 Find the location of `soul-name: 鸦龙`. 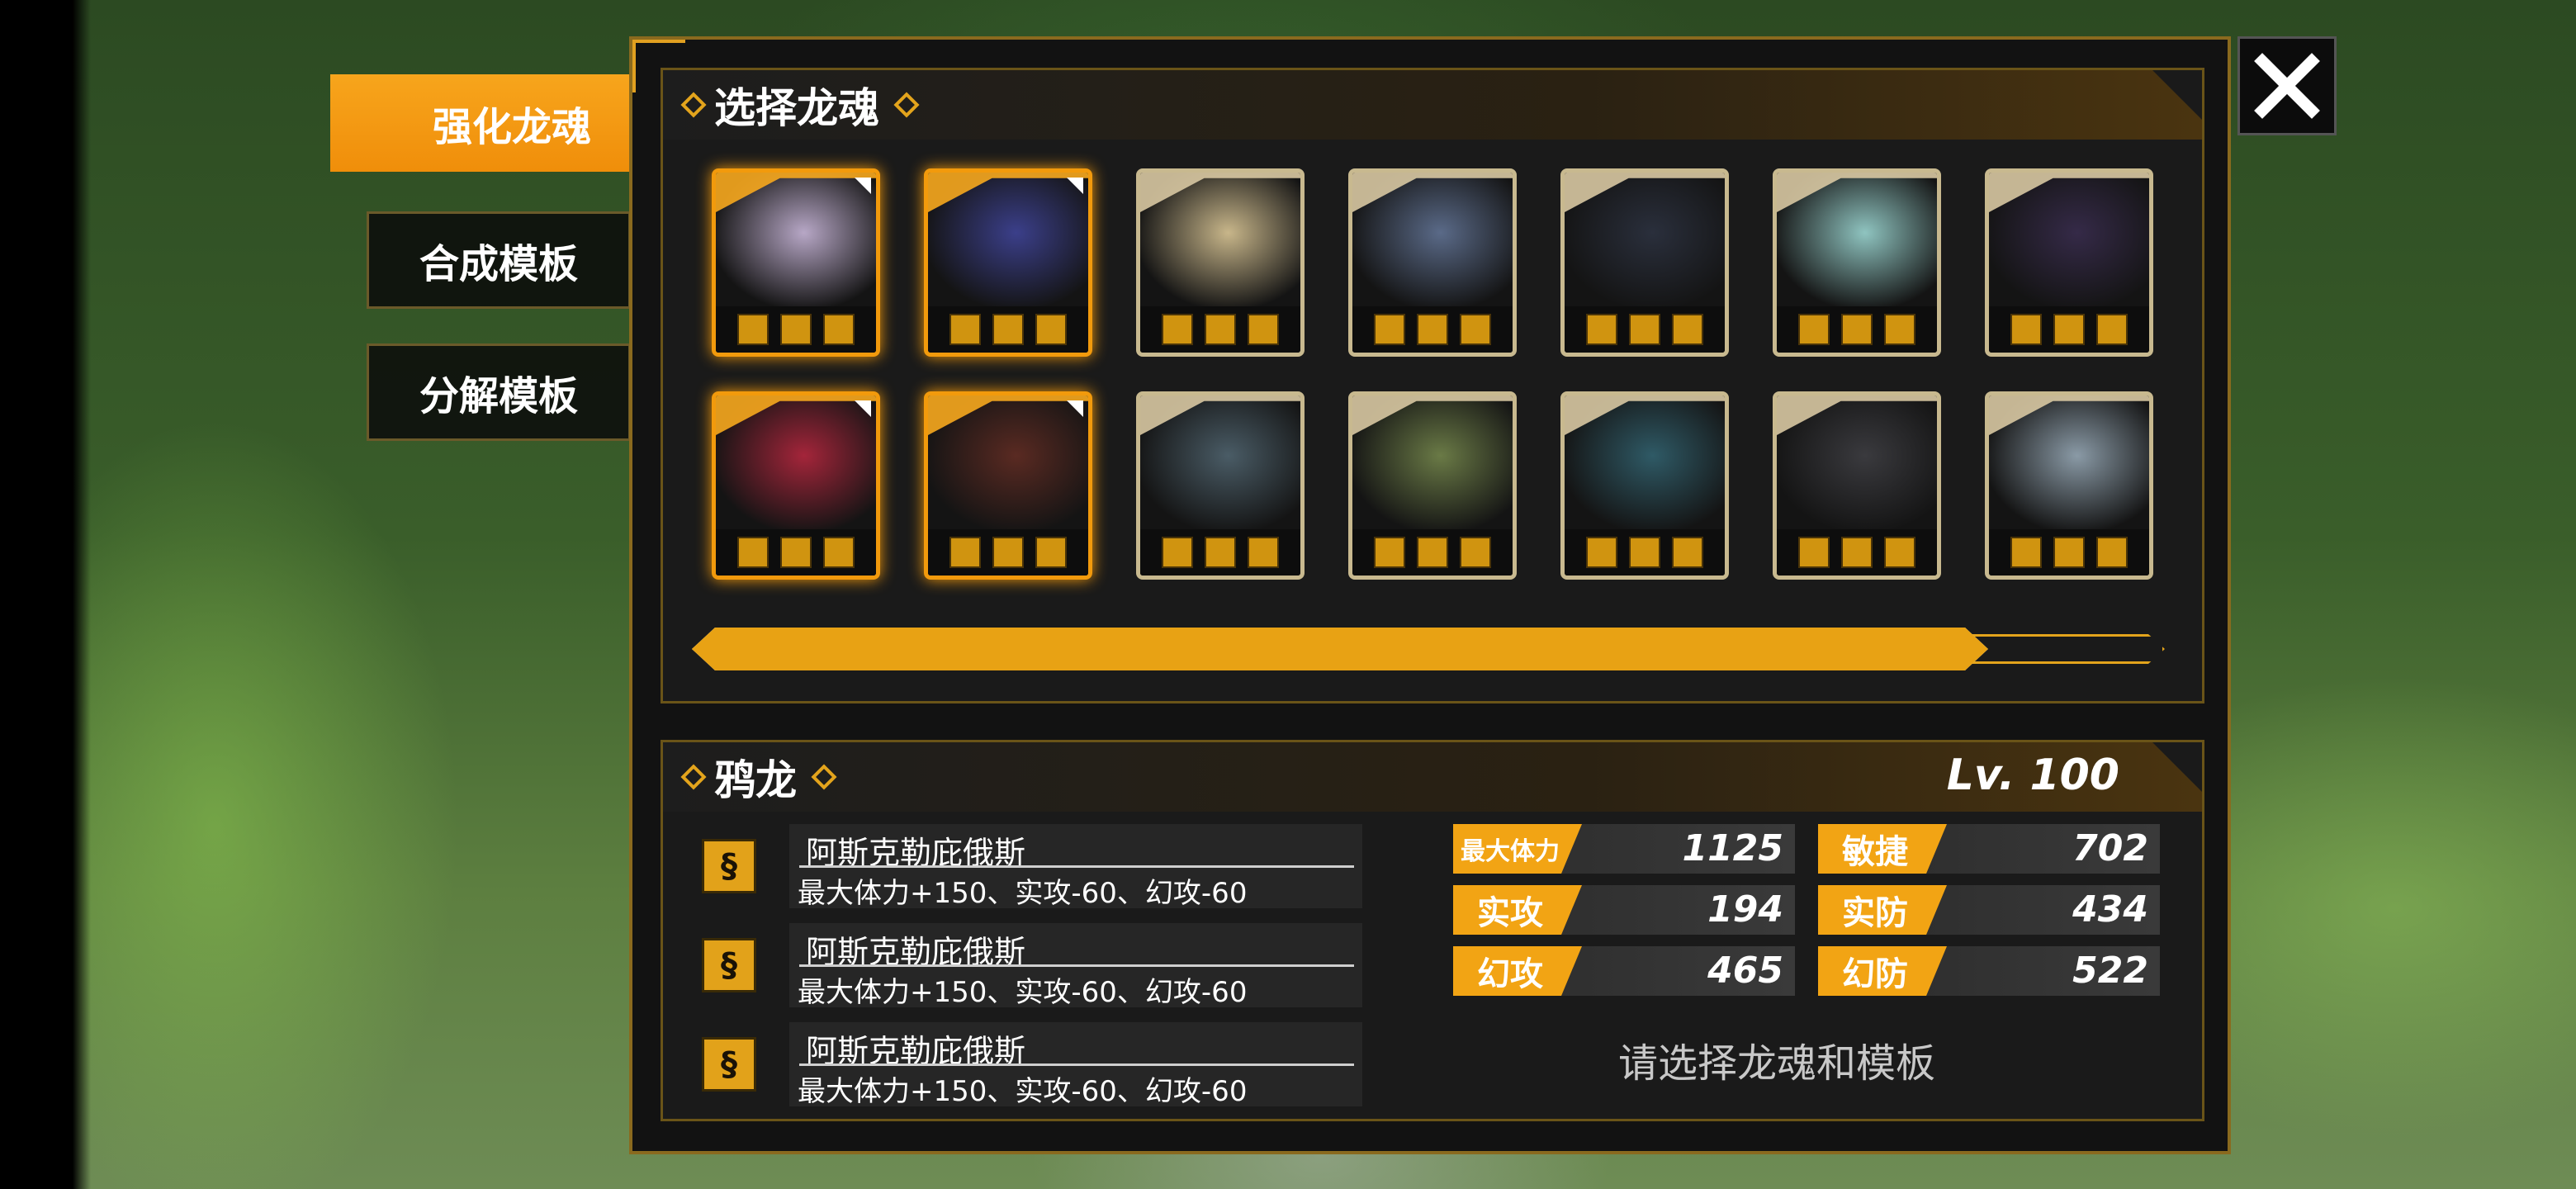

soul-name: 鸦龙 is located at coordinates (755, 780).